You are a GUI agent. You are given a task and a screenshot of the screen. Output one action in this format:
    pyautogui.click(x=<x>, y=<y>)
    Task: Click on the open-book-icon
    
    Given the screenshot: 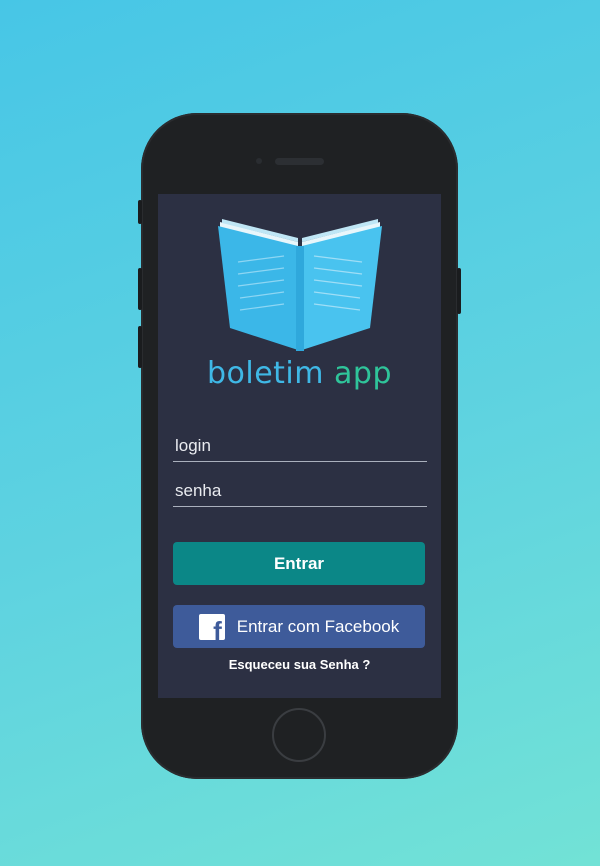 What is the action you would take?
    pyautogui.click(x=300, y=285)
    